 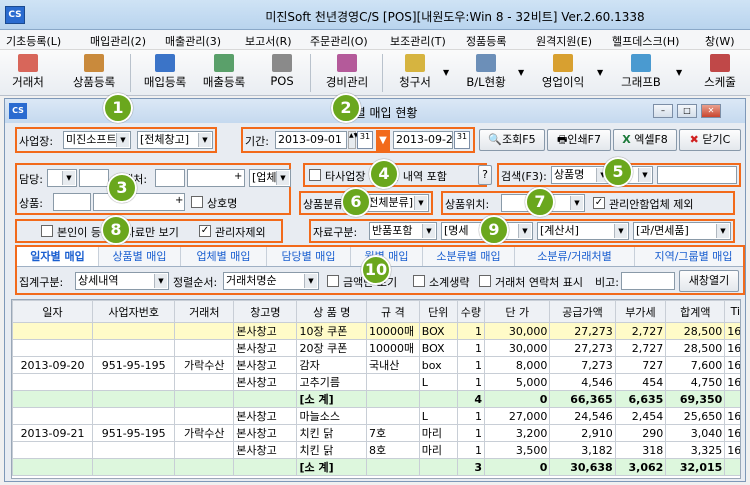 What do you see at coordinates (376, 450) in the screenshot?
I see `table-row: 본사창고치킨 닭8호마리13,5003,1823183,32516:4` at bounding box center [376, 450].